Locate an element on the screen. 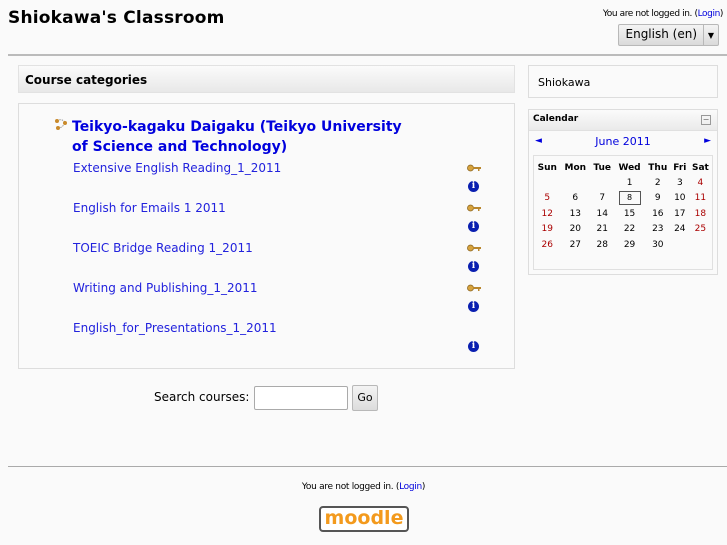 The height and width of the screenshot is (545, 727). weekday-header: Sun is located at coordinates (547, 168).